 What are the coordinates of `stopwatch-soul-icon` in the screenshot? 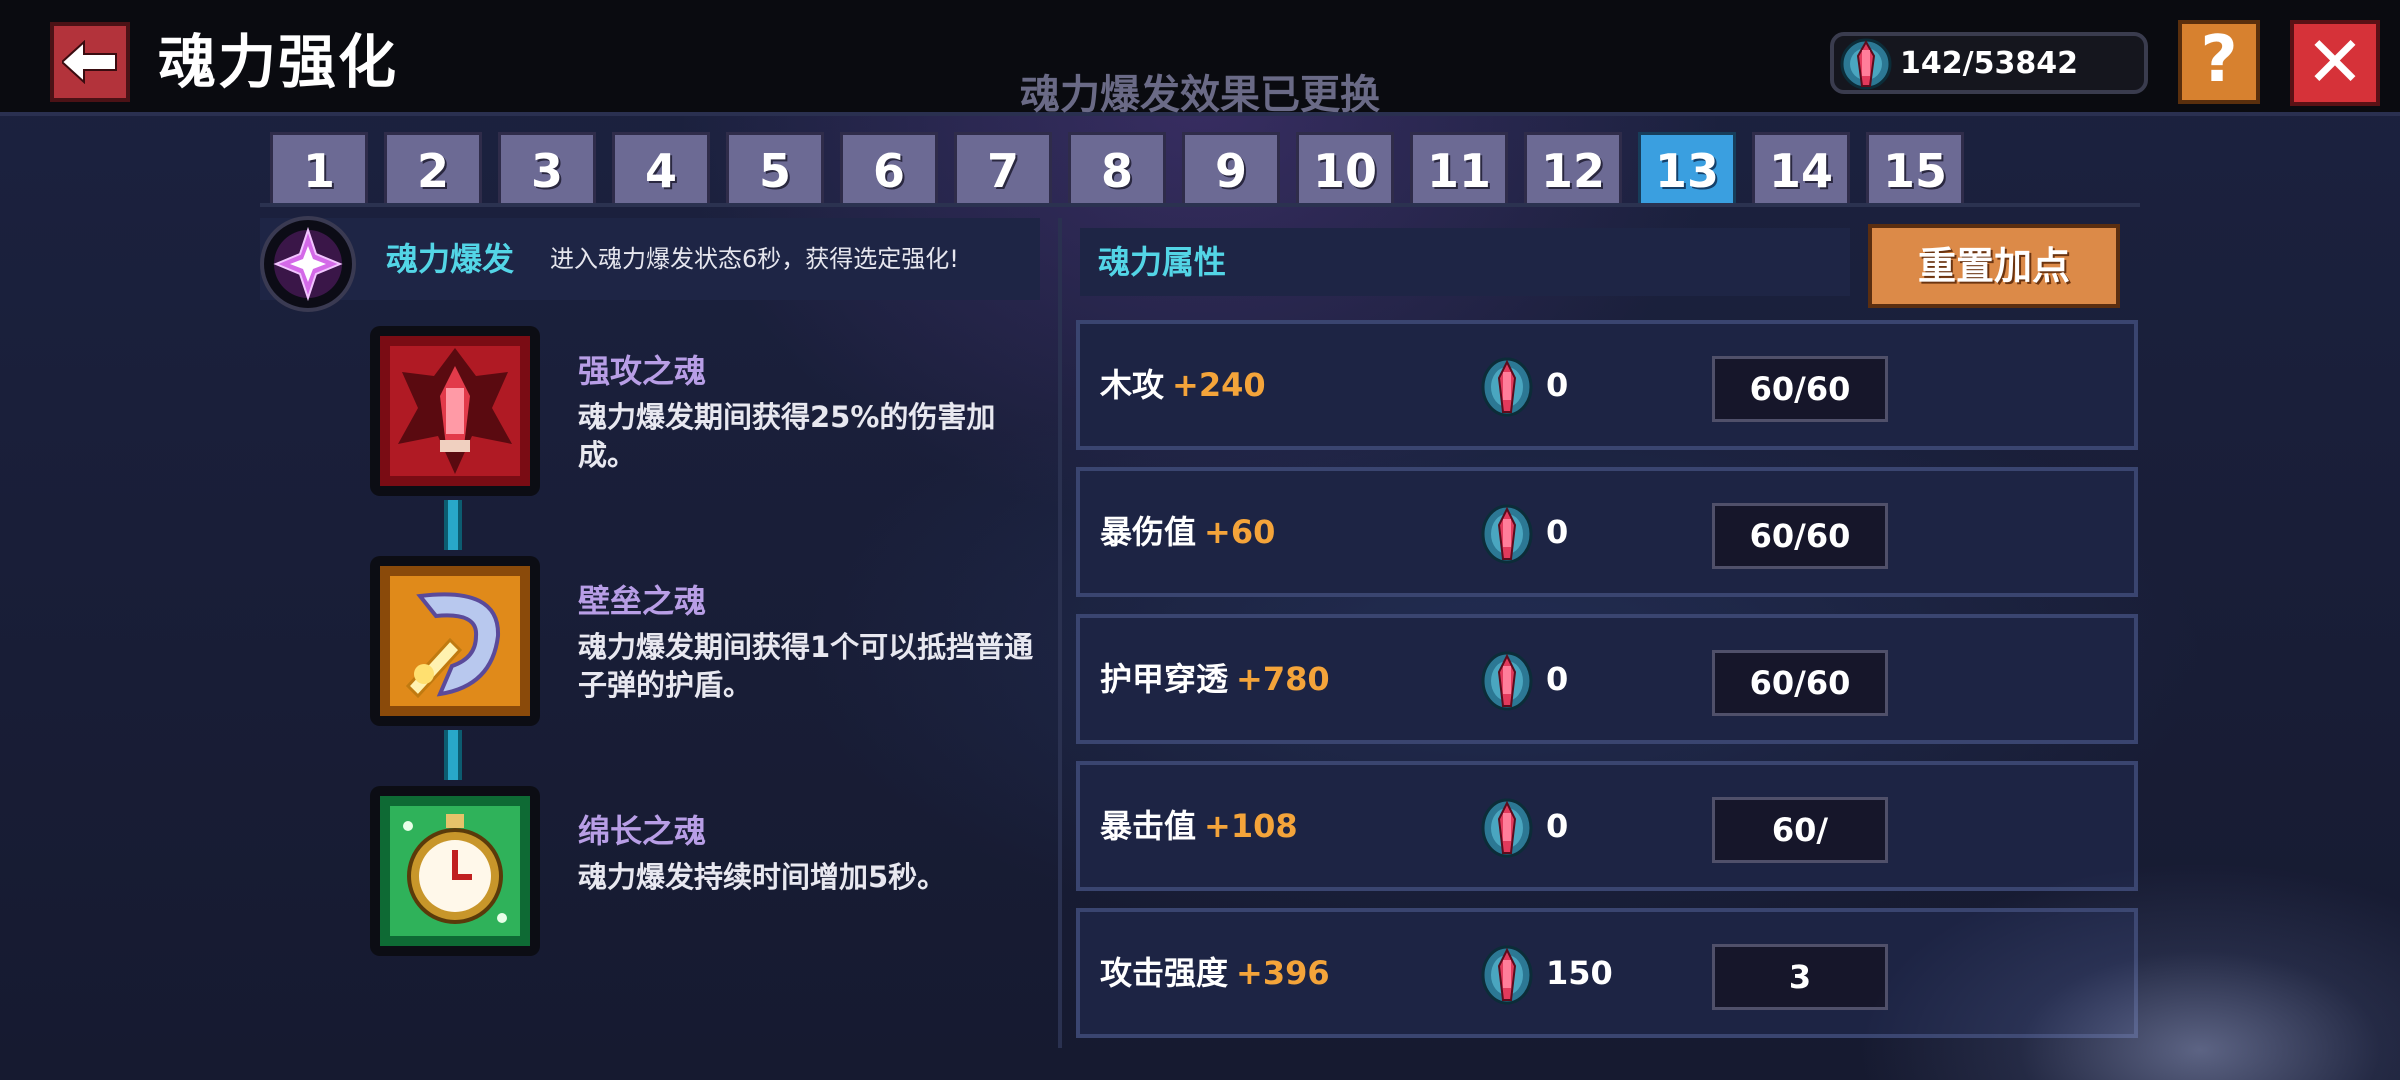 It's located at (455, 871).